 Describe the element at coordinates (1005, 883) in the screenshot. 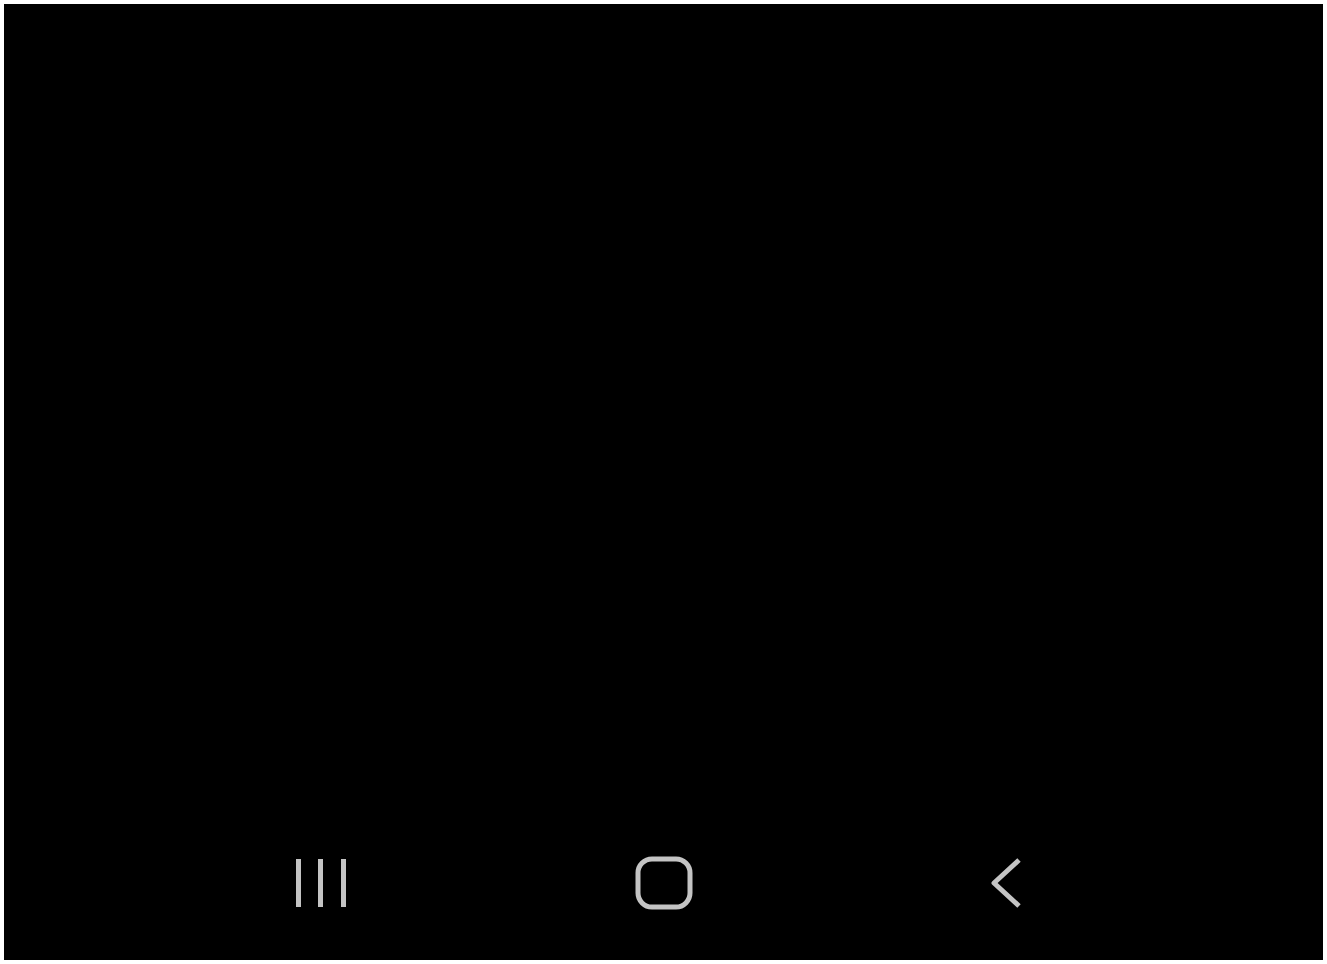

I see `back-icon` at that location.